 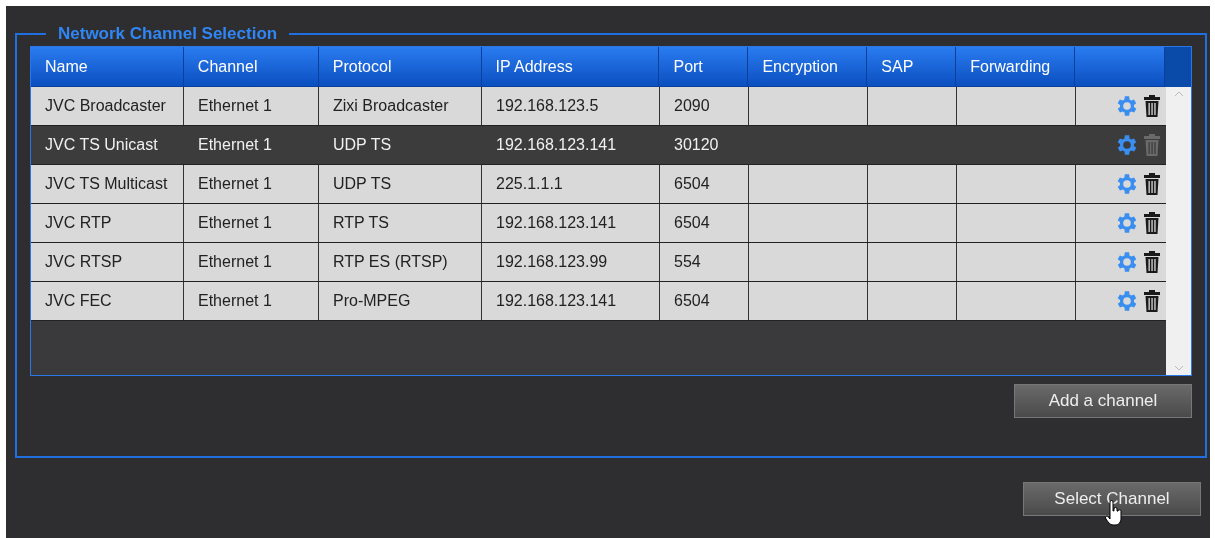 What do you see at coordinates (400, 262) in the screenshot?
I see `table-cell: RTP ES (RTSP)` at bounding box center [400, 262].